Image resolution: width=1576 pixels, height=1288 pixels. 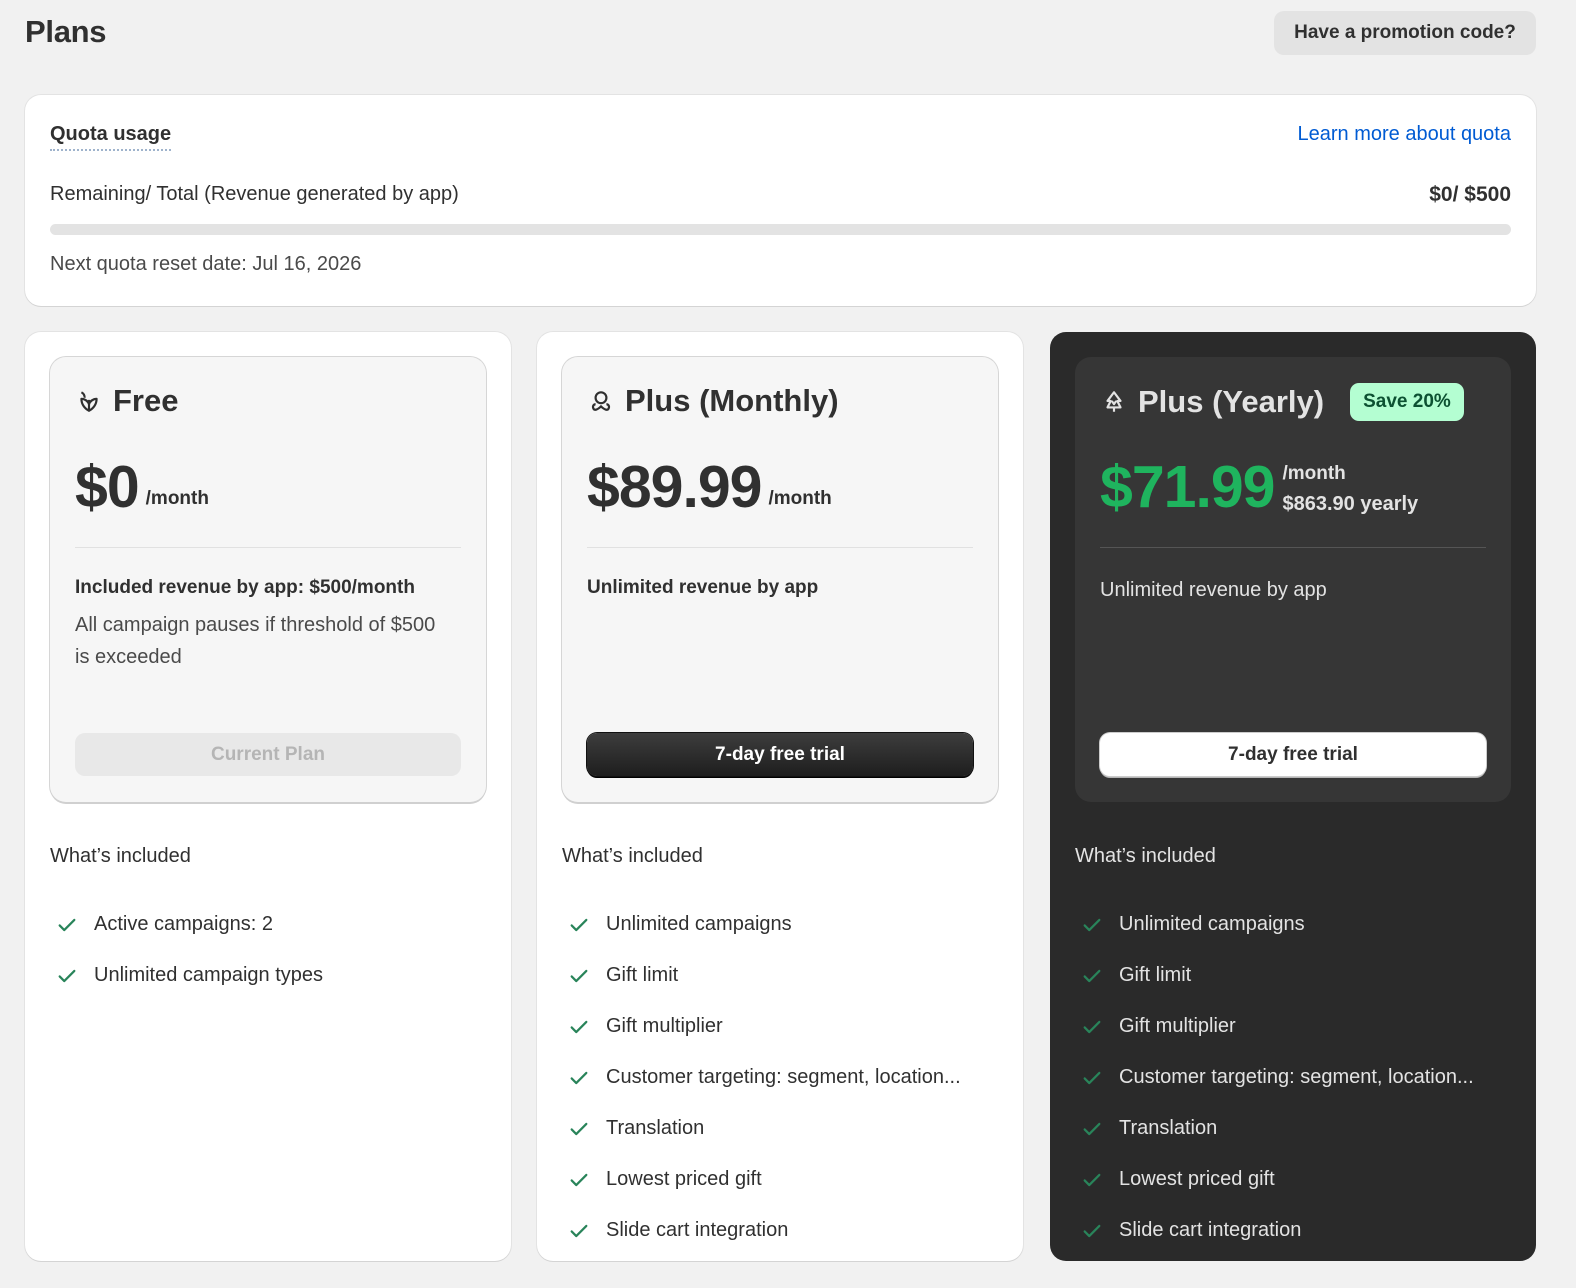 I want to click on plan-name: Free, so click(x=146, y=400).